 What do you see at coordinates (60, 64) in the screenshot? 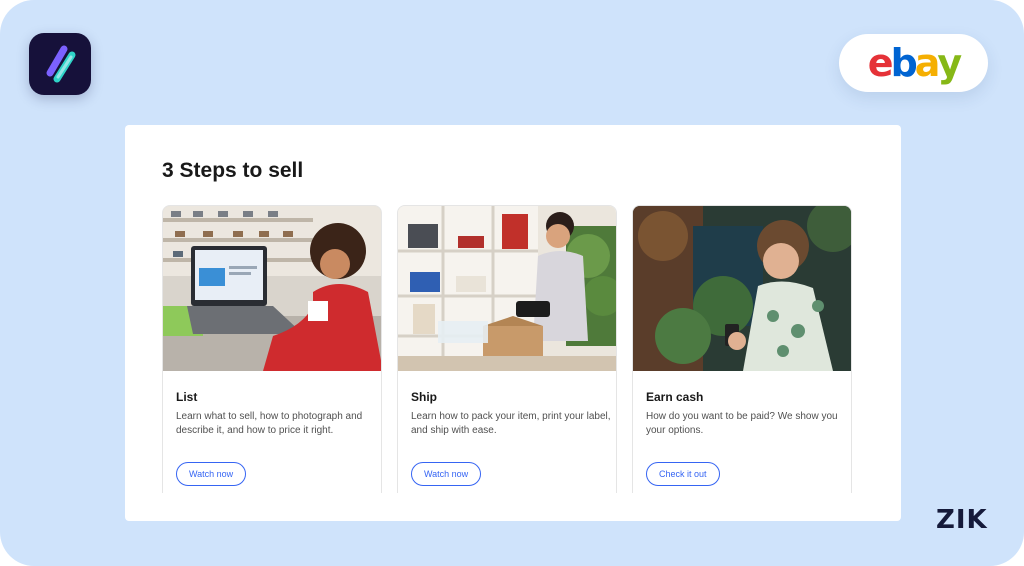
I see `app-logo-icon` at bounding box center [60, 64].